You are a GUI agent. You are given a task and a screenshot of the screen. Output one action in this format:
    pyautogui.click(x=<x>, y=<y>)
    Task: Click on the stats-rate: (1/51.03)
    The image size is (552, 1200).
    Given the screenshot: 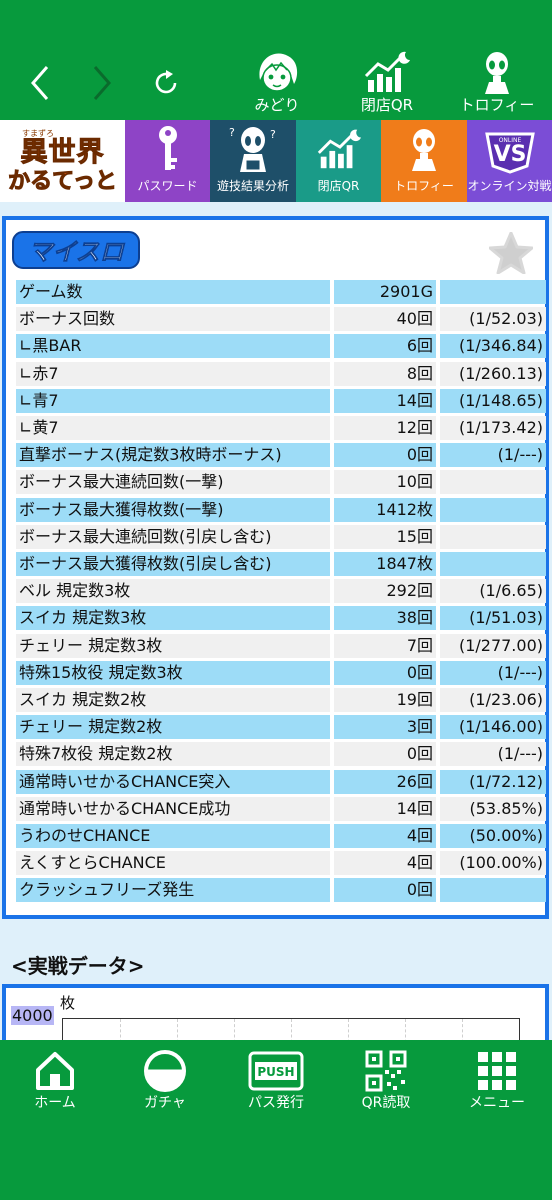 What is the action you would take?
    pyautogui.click(x=493, y=618)
    